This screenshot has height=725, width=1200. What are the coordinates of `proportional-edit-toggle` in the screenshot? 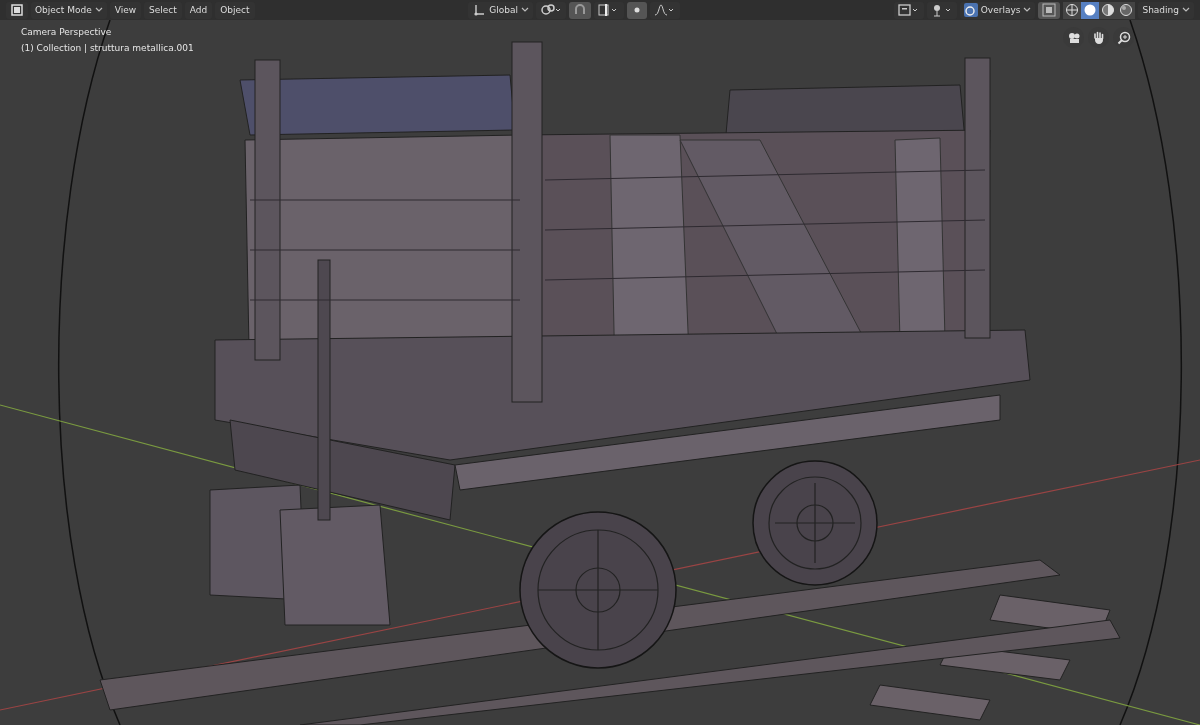 It's located at (637, 10).